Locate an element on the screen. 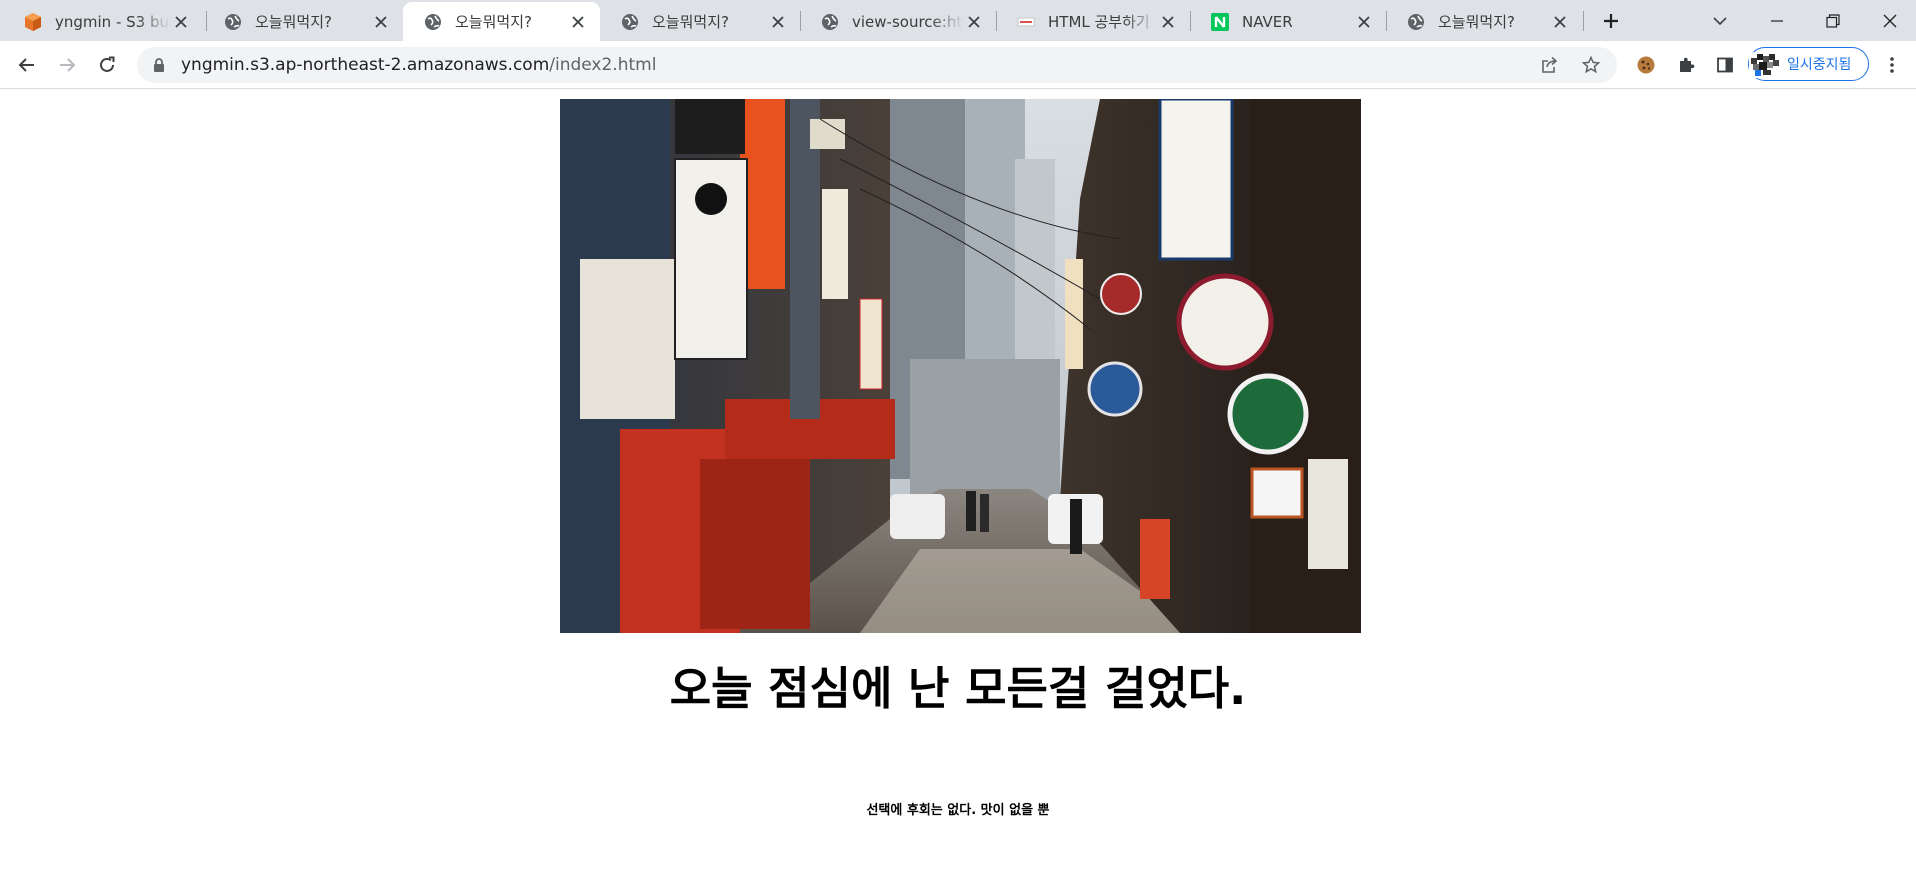 The width and height of the screenshot is (1916, 882). browser-tab-menu-7: 오늘뭐먹지? is located at coordinates (1484, 21).